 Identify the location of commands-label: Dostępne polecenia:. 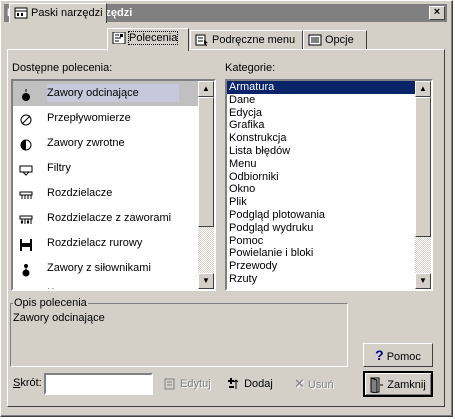
(62, 68).